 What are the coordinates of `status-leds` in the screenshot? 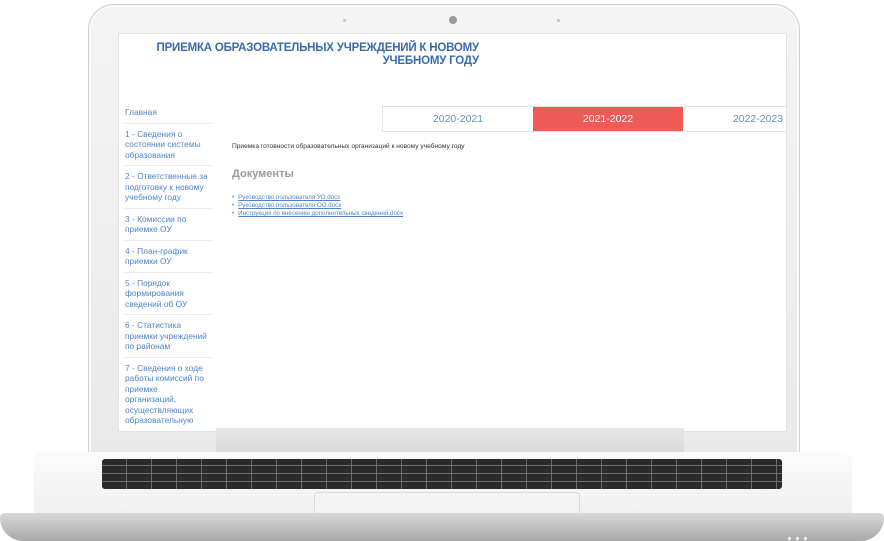 It's located at (800, 534).